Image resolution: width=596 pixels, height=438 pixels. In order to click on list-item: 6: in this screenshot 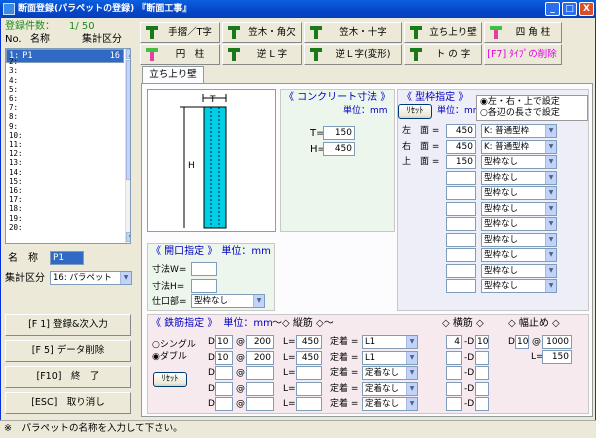, I will do `click(65, 98)`.